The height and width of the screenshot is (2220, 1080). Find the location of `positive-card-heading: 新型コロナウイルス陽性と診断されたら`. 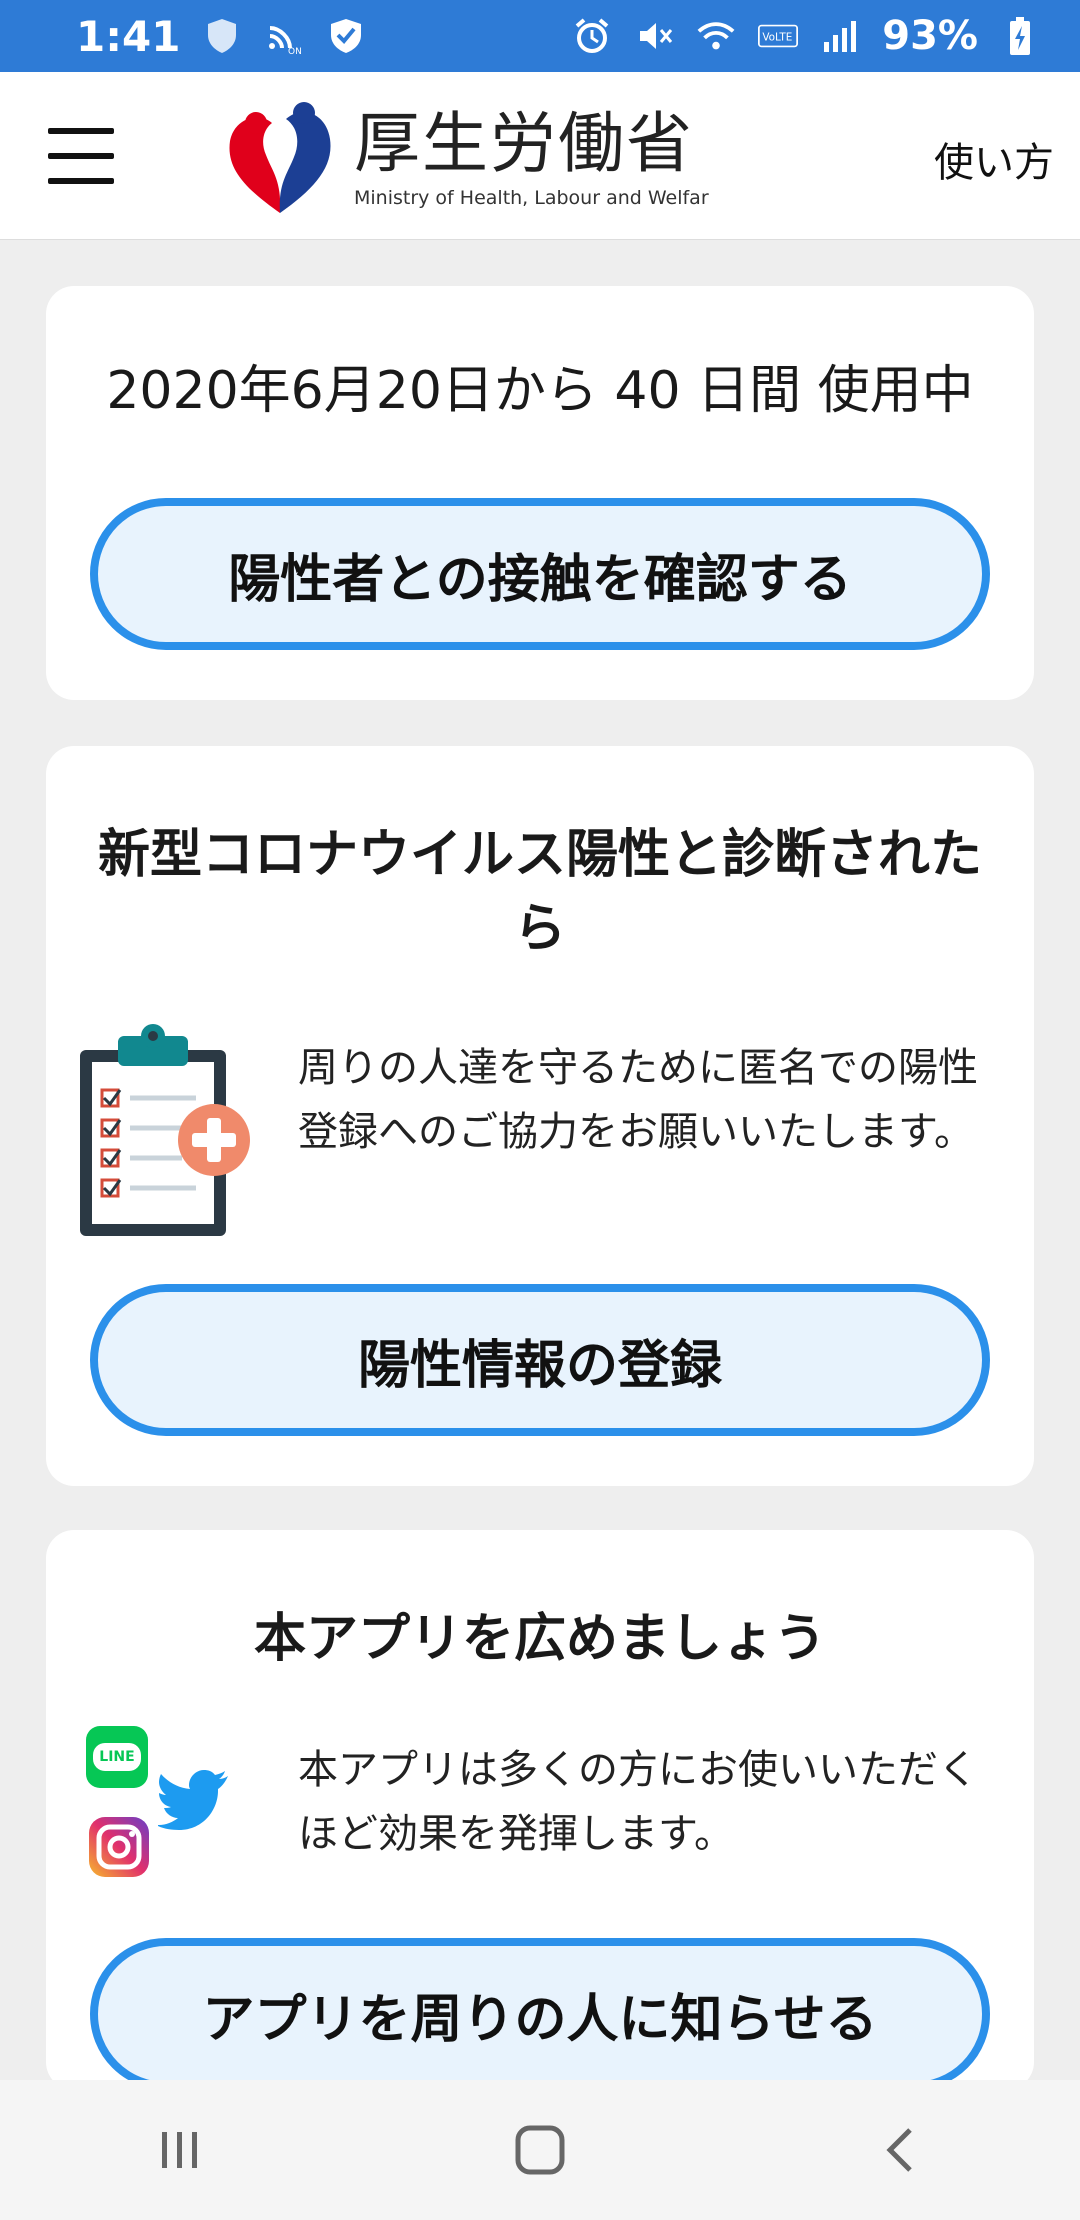

positive-card-heading: 新型コロナウイルス陽性と診断されたら is located at coordinates (539, 892).